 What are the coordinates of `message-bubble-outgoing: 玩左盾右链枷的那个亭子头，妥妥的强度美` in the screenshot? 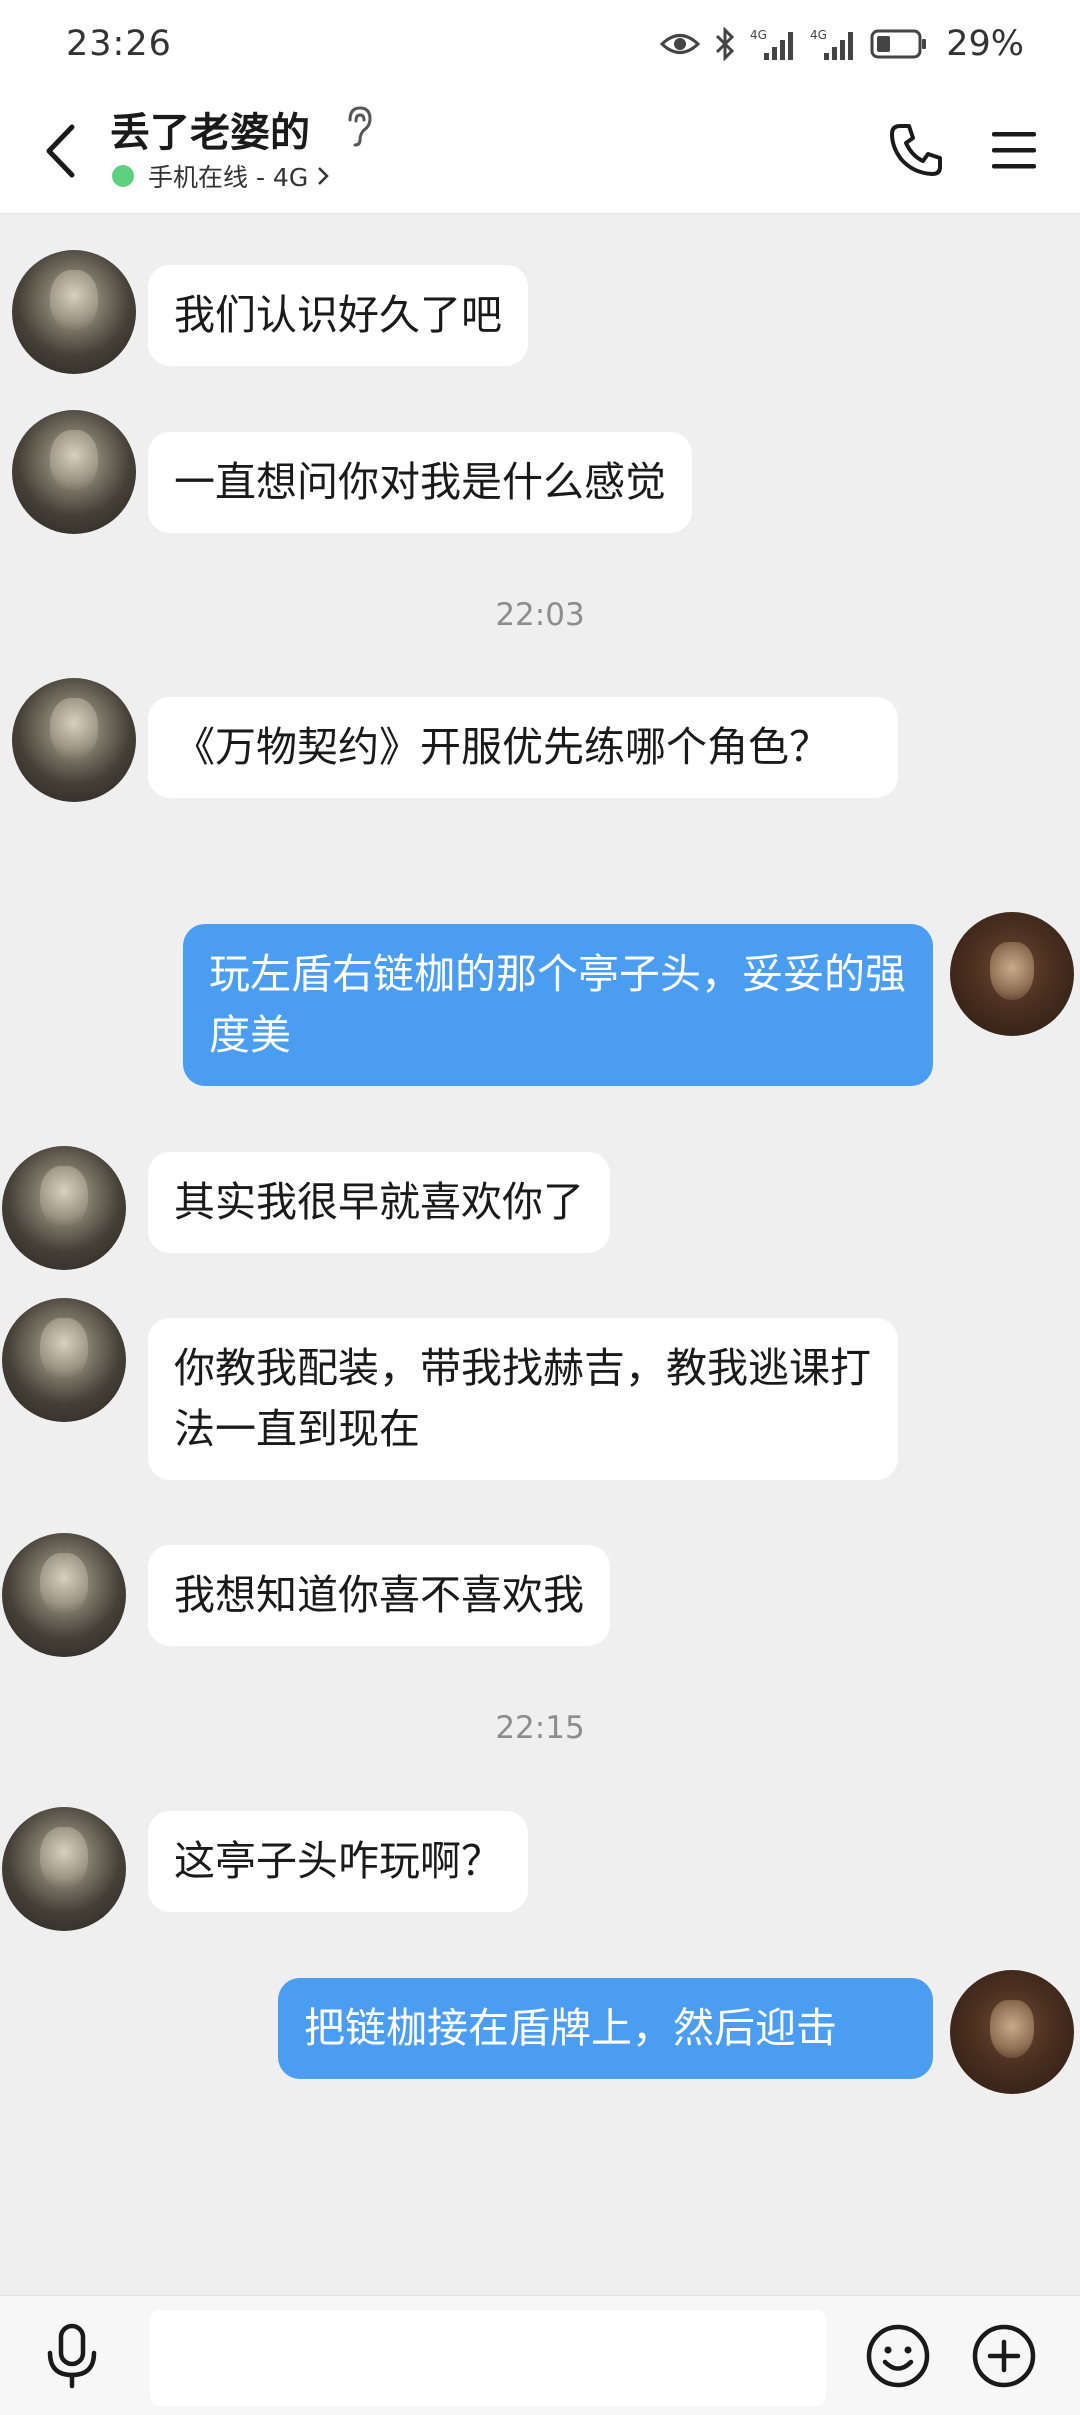 It's located at (558, 1005).